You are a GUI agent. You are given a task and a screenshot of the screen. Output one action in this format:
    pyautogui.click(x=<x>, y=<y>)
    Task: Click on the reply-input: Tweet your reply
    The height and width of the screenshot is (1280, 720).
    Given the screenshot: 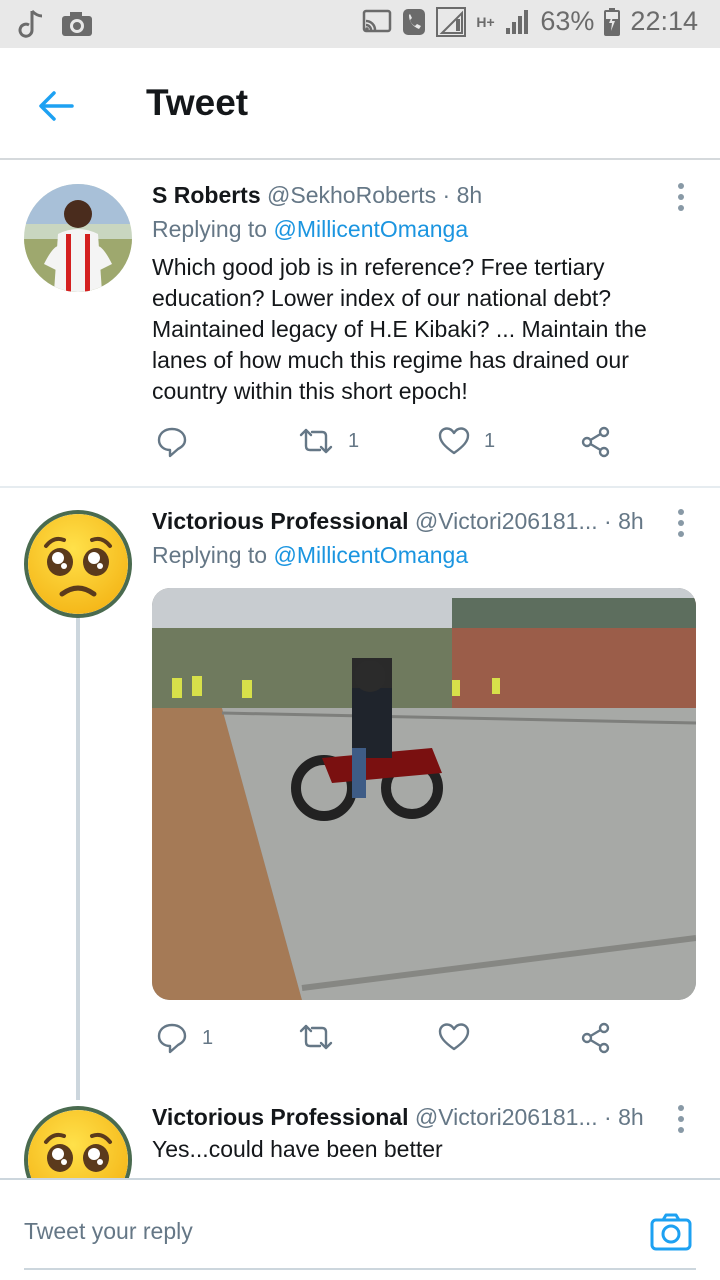 What is the action you would take?
    pyautogui.click(x=108, y=1231)
    